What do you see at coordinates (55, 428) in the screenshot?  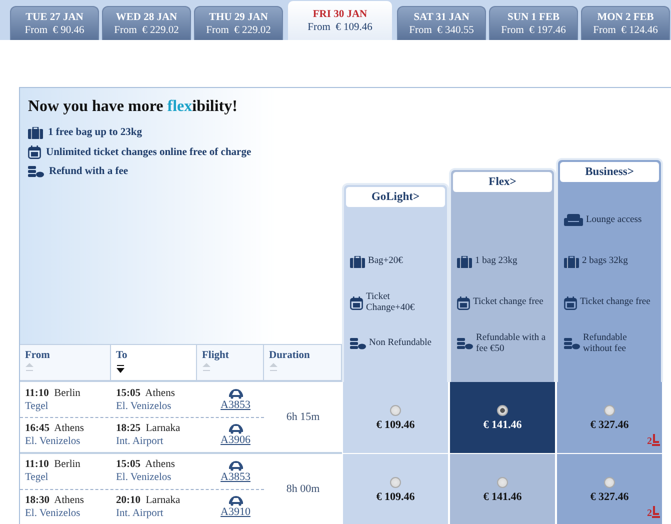 I see `departure-time-city: 16:45 Athens` at bounding box center [55, 428].